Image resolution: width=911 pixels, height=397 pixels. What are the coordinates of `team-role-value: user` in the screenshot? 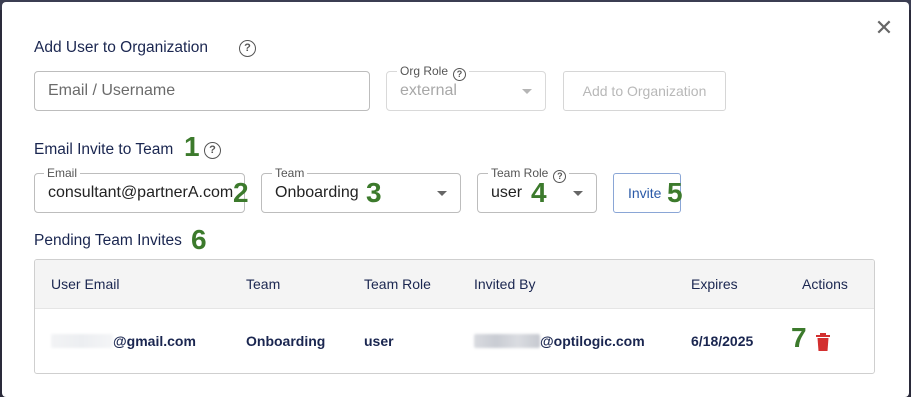 It's located at (507, 192).